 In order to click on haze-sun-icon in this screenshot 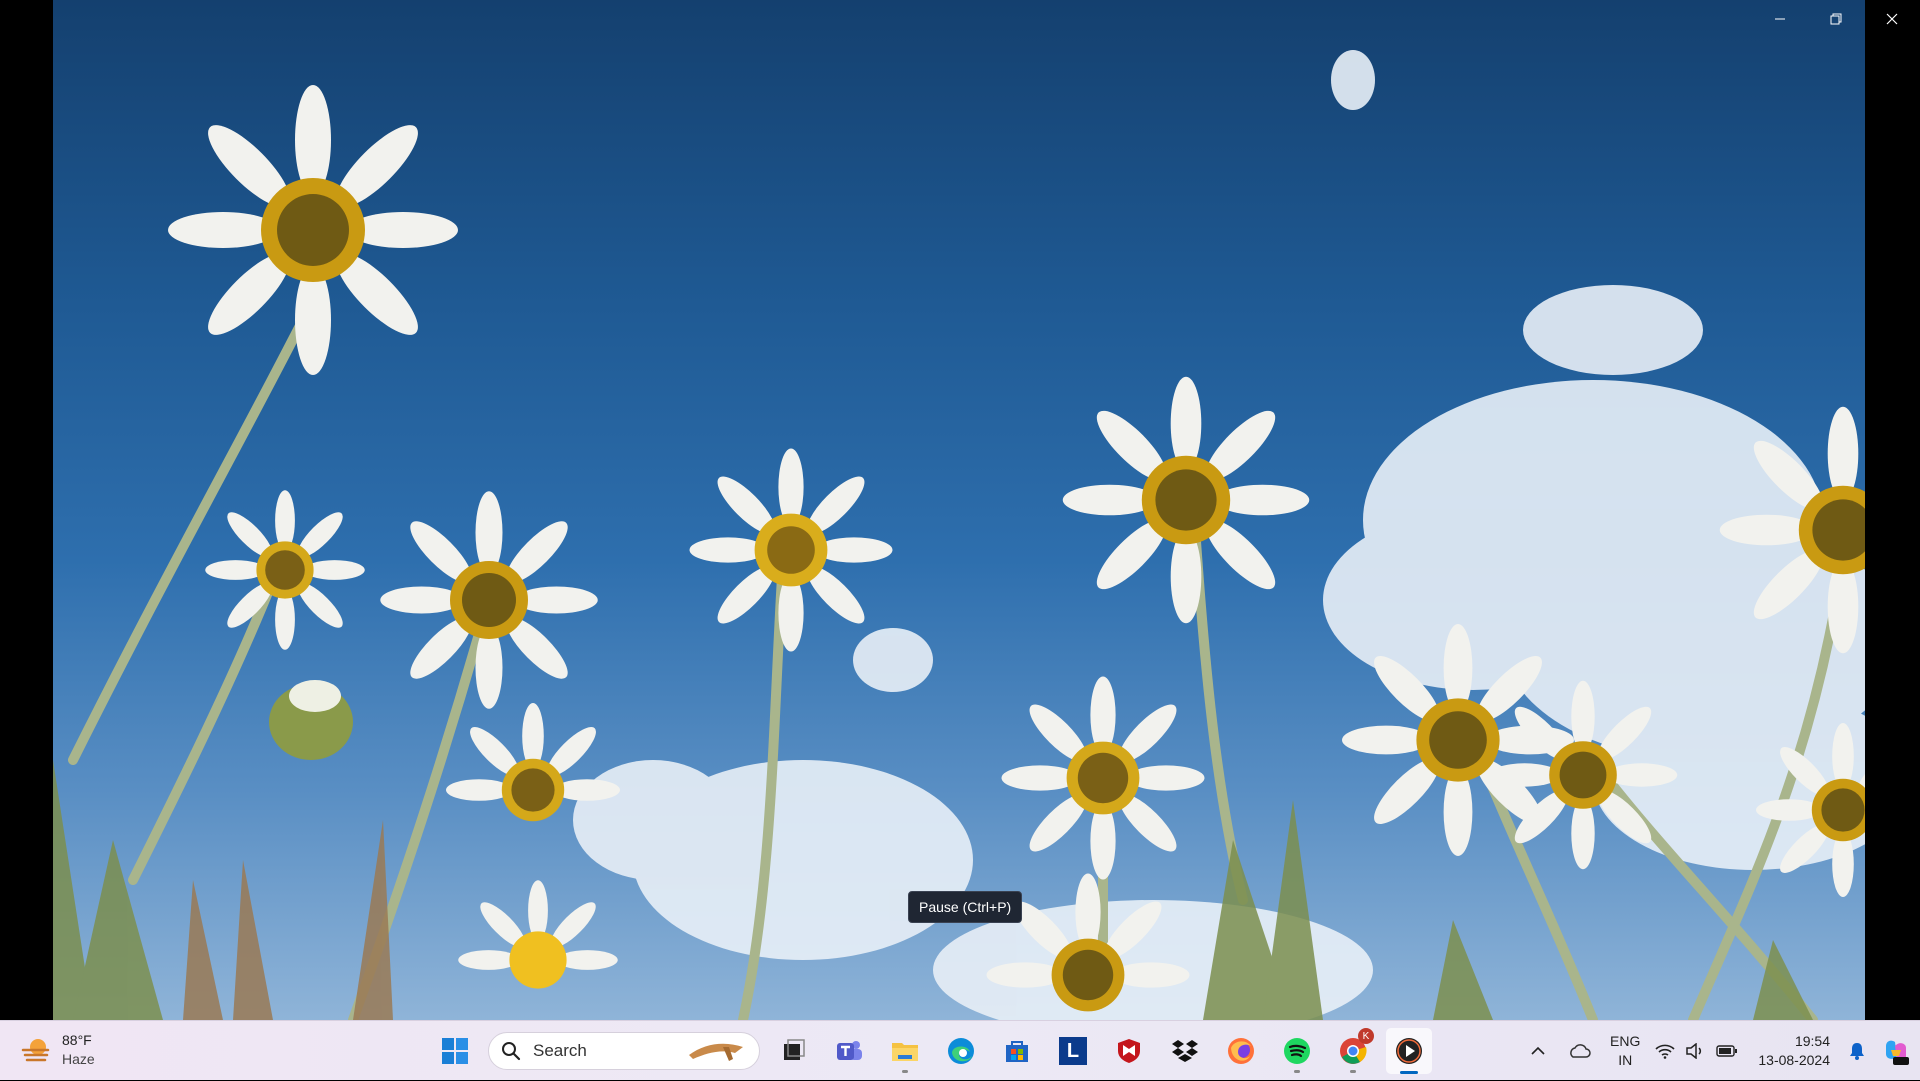, I will do `click(35, 1050)`.